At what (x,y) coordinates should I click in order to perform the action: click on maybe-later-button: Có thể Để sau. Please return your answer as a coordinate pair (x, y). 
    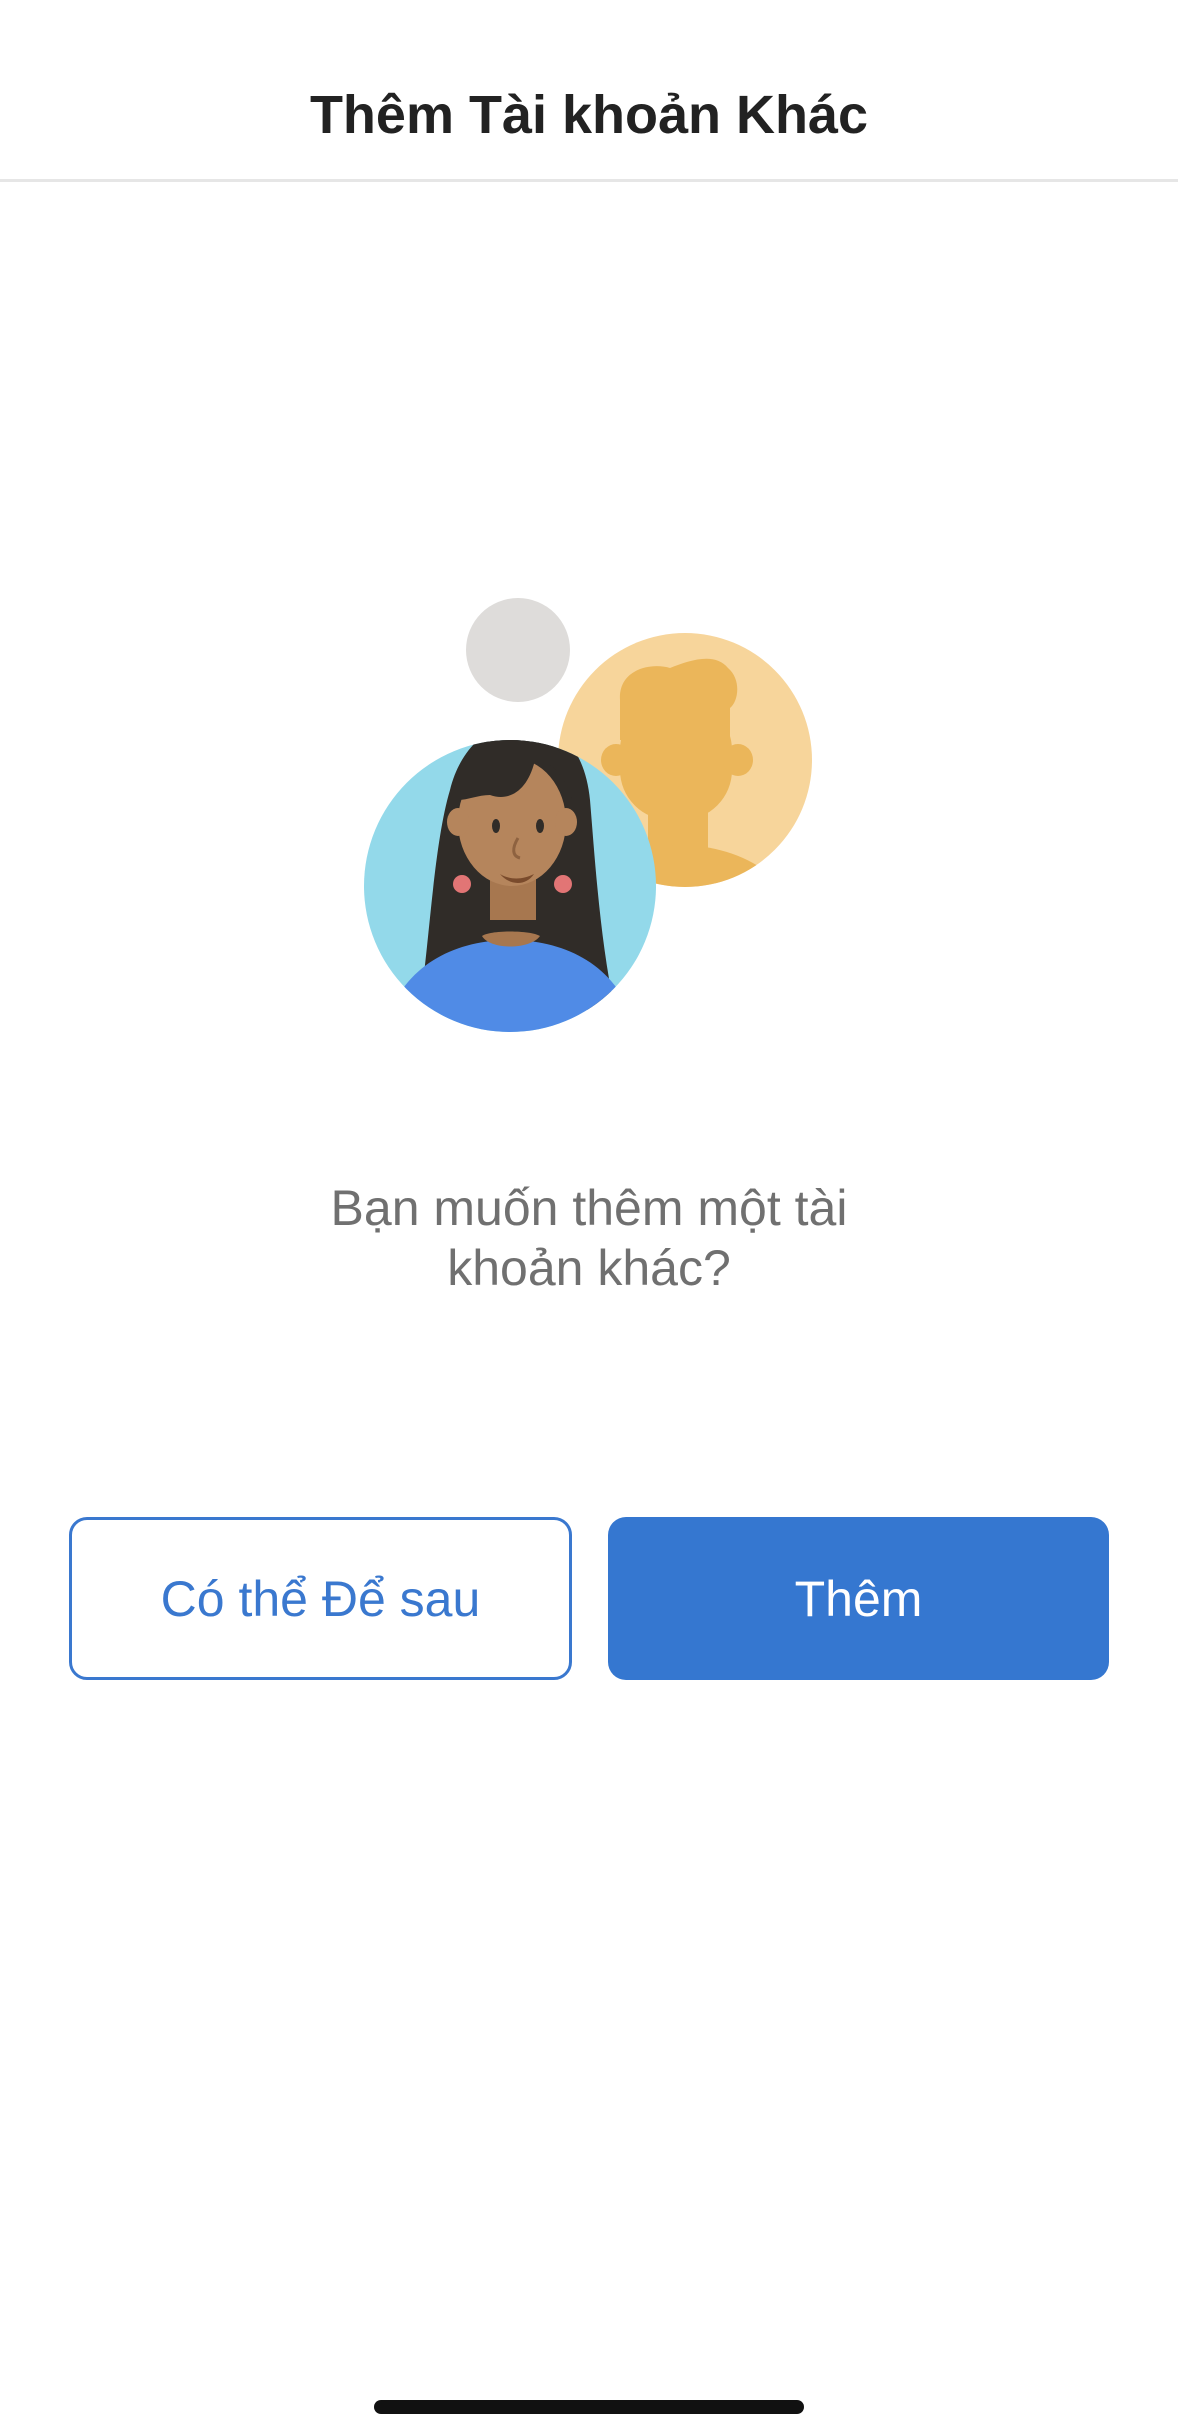
    Looking at the image, I should click on (320, 1598).